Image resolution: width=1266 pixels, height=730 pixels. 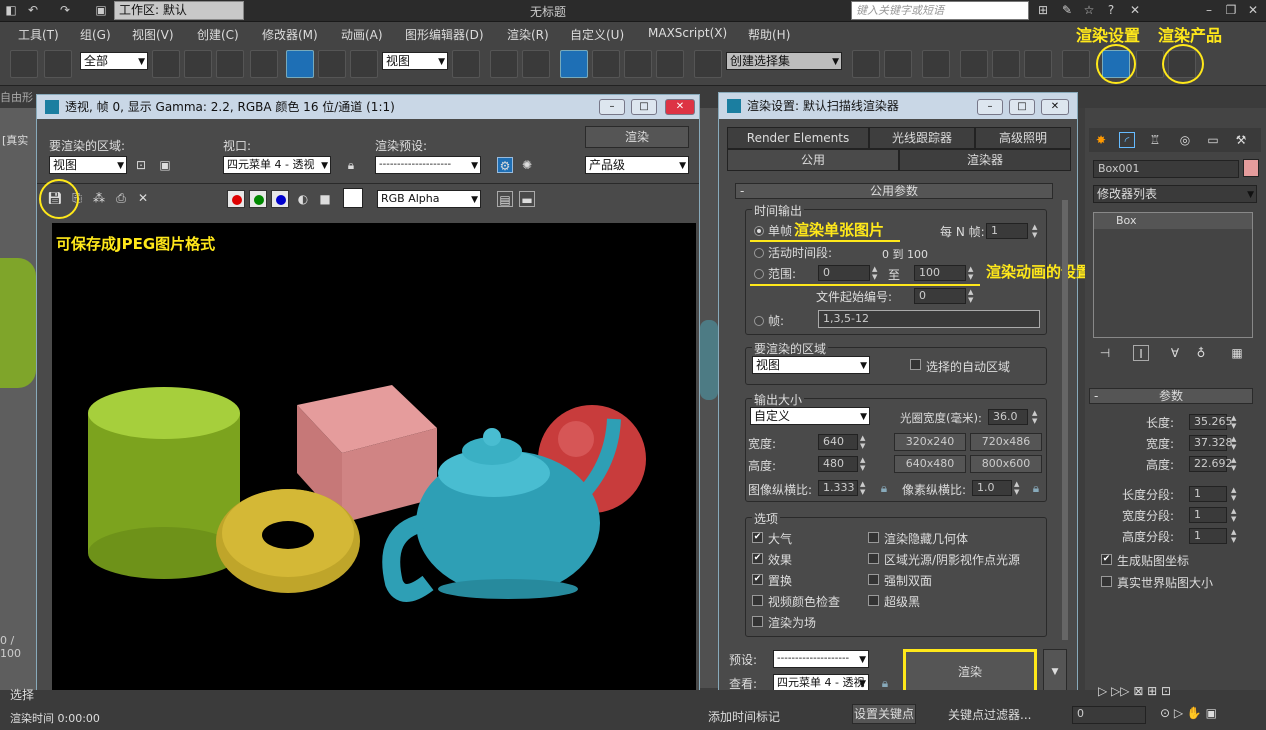 What do you see at coordinates (1106, 559) in the screenshot?
I see `gen-map-coords-checkbox: ✔` at bounding box center [1106, 559].